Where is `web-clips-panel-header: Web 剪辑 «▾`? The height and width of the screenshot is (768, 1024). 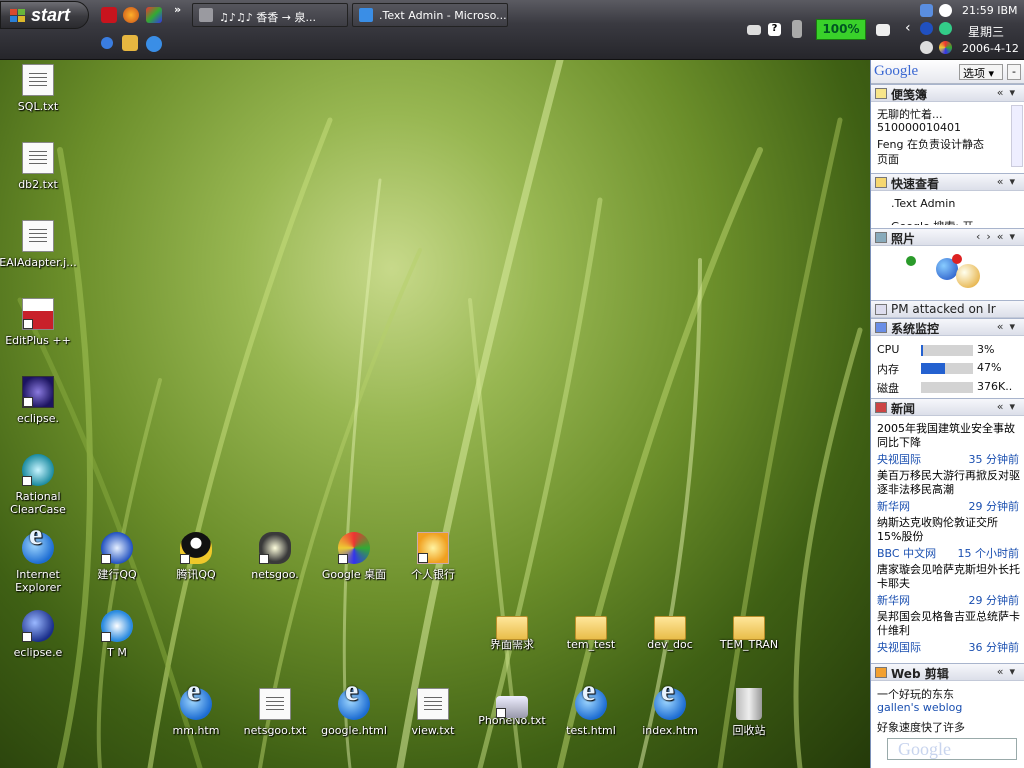 web-clips-panel-header: Web 剪辑 «▾ is located at coordinates (947, 672).